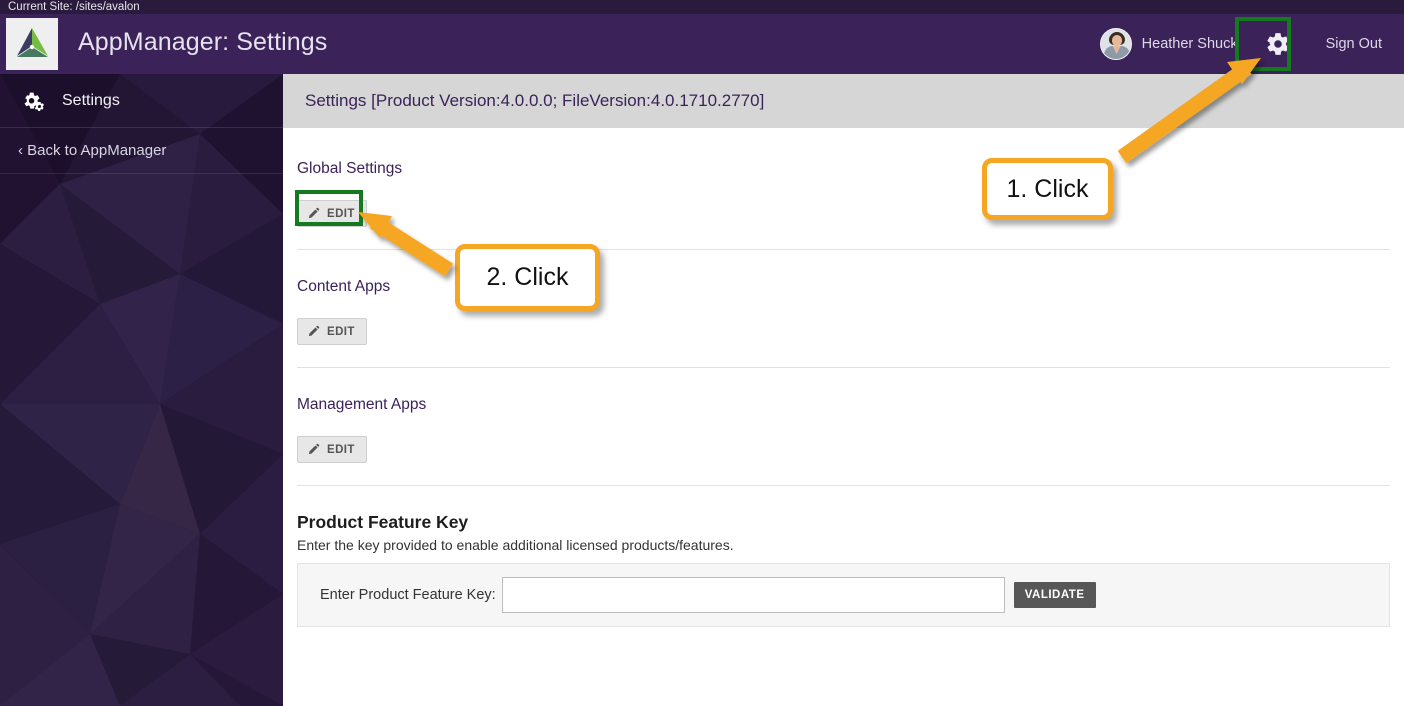  Describe the element at coordinates (1251, 44) in the screenshot. I see `header-user-area: Heather Shuck Sign Out` at that location.